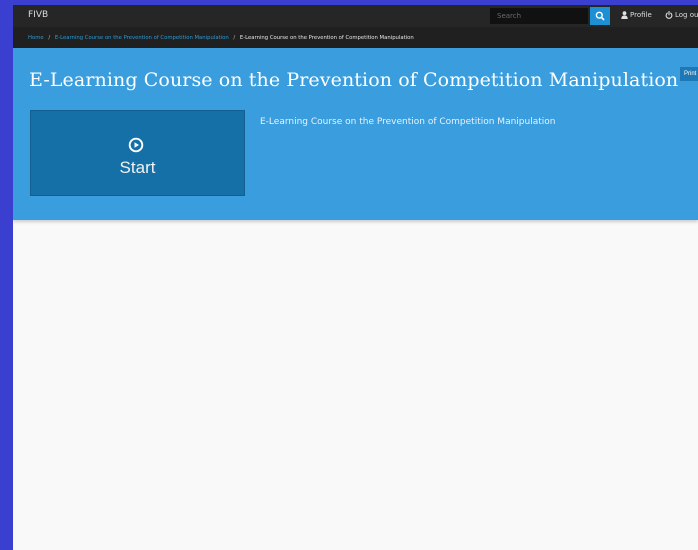 Image resolution: width=698 pixels, height=550 pixels. I want to click on print-button: Print, so click(689, 74).